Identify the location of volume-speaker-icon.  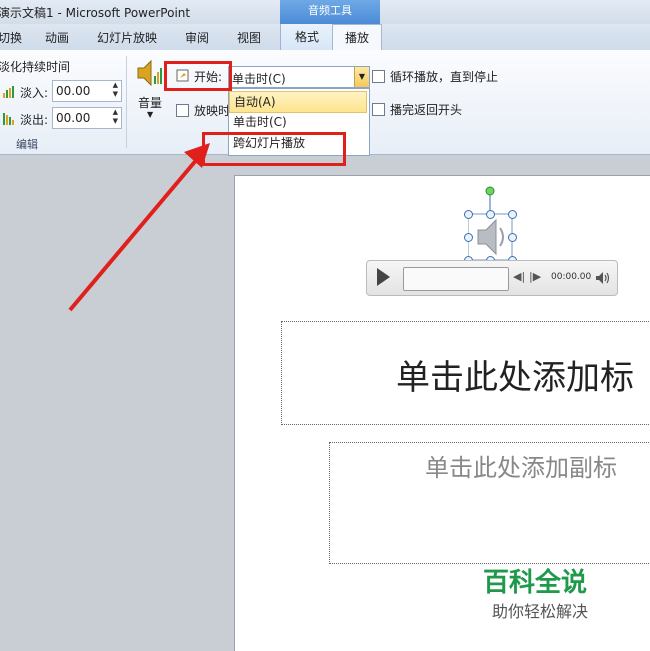
(149, 73).